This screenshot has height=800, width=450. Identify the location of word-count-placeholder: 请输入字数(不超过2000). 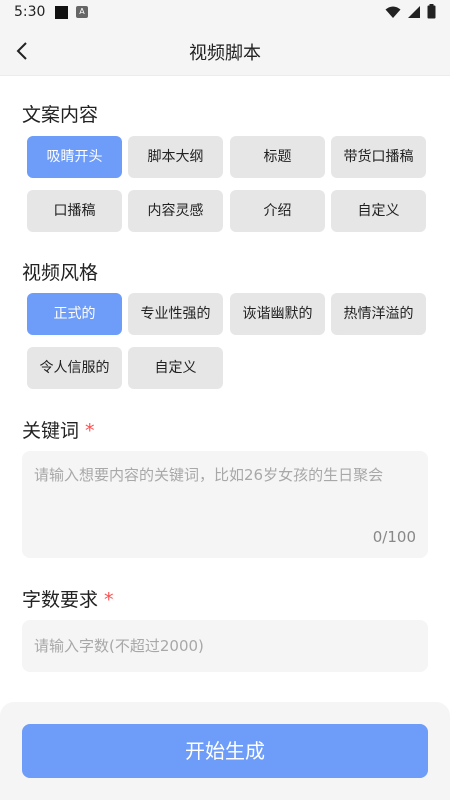
(119, 646).